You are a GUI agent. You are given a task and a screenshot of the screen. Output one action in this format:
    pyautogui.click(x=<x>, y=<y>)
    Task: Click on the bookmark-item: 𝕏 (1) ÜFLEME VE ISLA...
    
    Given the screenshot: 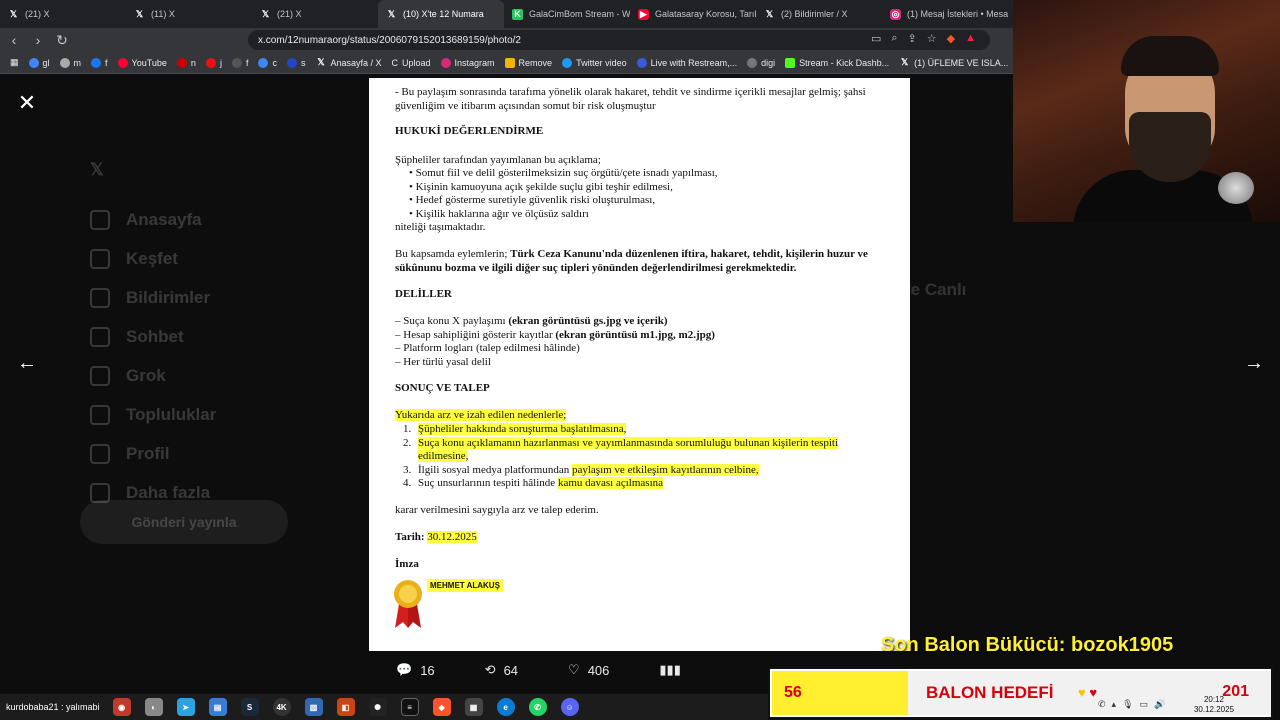 What is the action you would take?
    pyautogui.click(x=953, y=62)
    